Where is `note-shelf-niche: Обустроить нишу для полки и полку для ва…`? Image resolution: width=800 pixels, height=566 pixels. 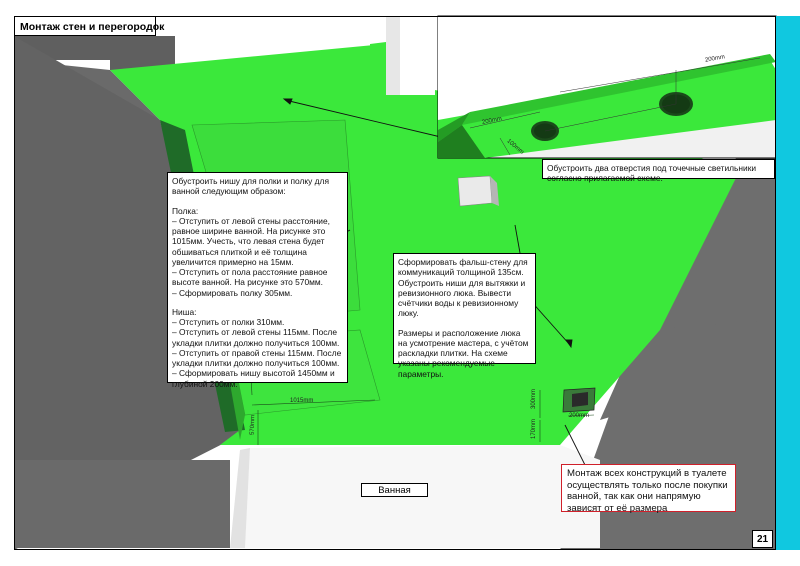 note-shelf-niche: Обустроить нишу для полки и полку для ва… is located at coordinates (257, 280).